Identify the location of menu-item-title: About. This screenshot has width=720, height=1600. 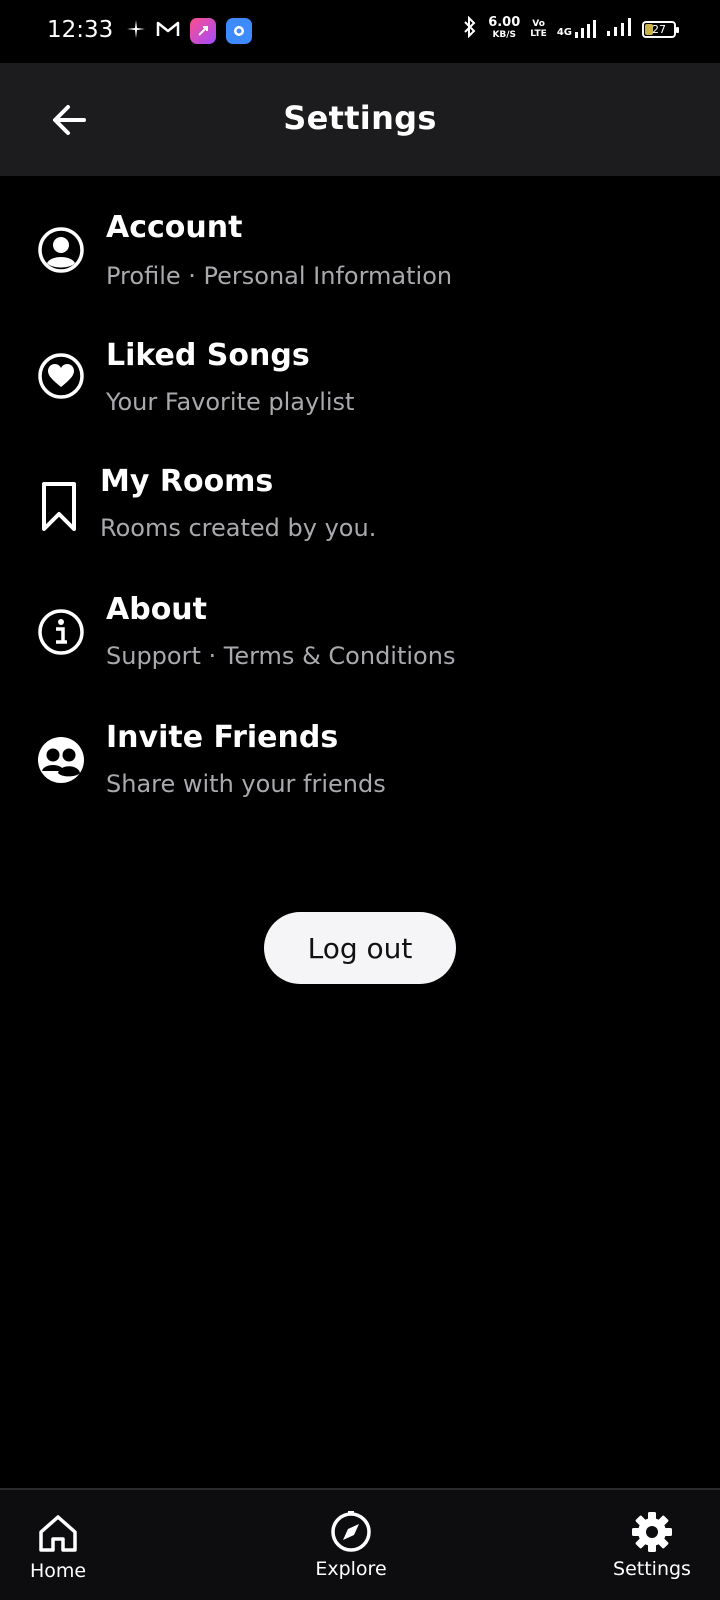
(157, 609).